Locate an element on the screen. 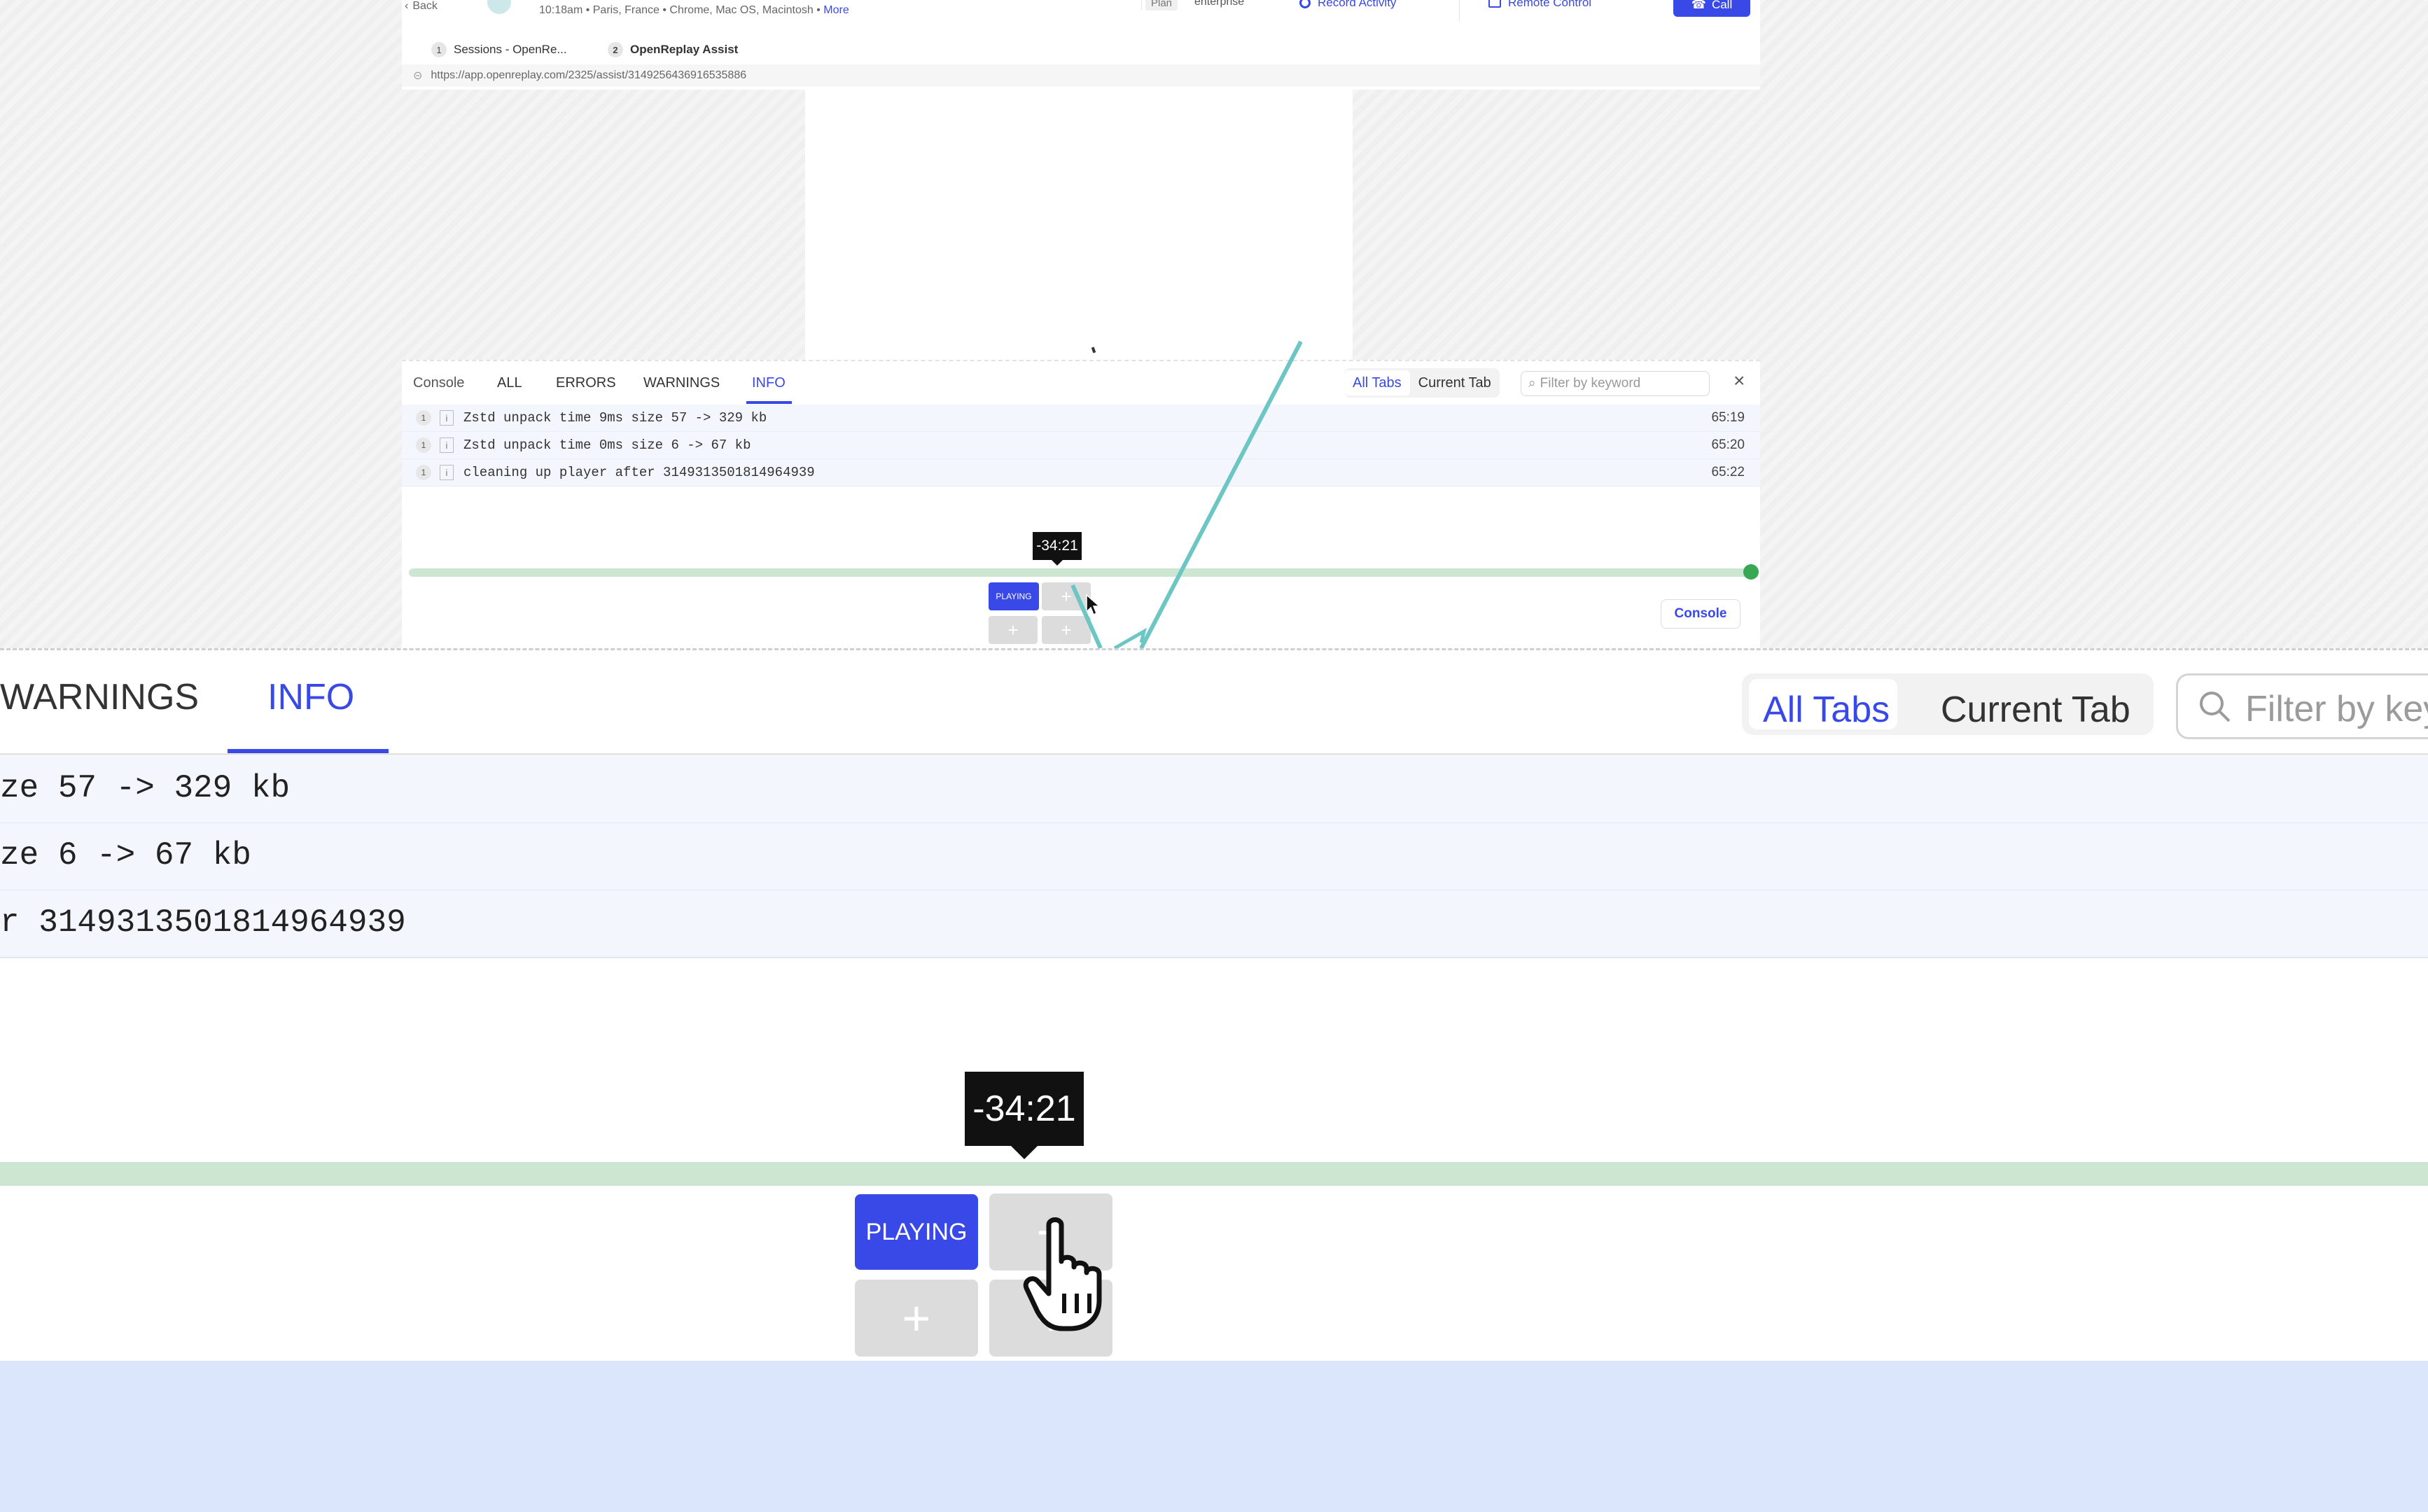 Image resolution: width=2428 pixels, height=1512 pixels. scope-toggle: All Tabs Current Tab is located at coordinates (1948, 704).